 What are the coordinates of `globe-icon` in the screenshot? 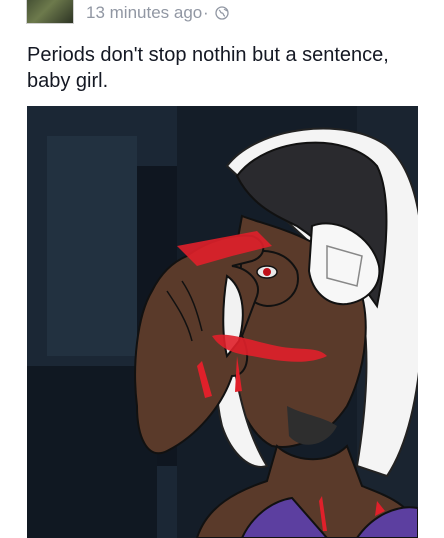 It's located at (222, 13).